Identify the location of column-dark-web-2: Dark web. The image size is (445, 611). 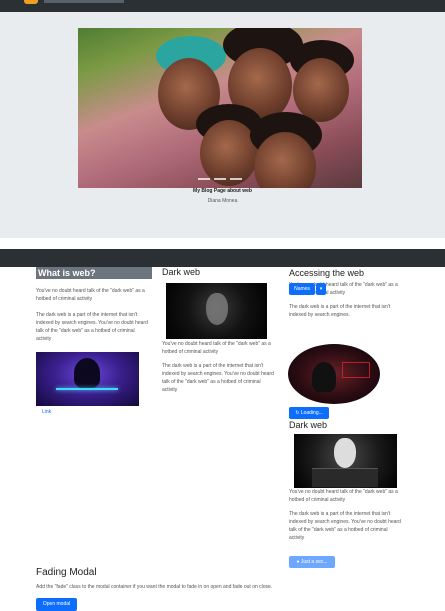
(308, 425).